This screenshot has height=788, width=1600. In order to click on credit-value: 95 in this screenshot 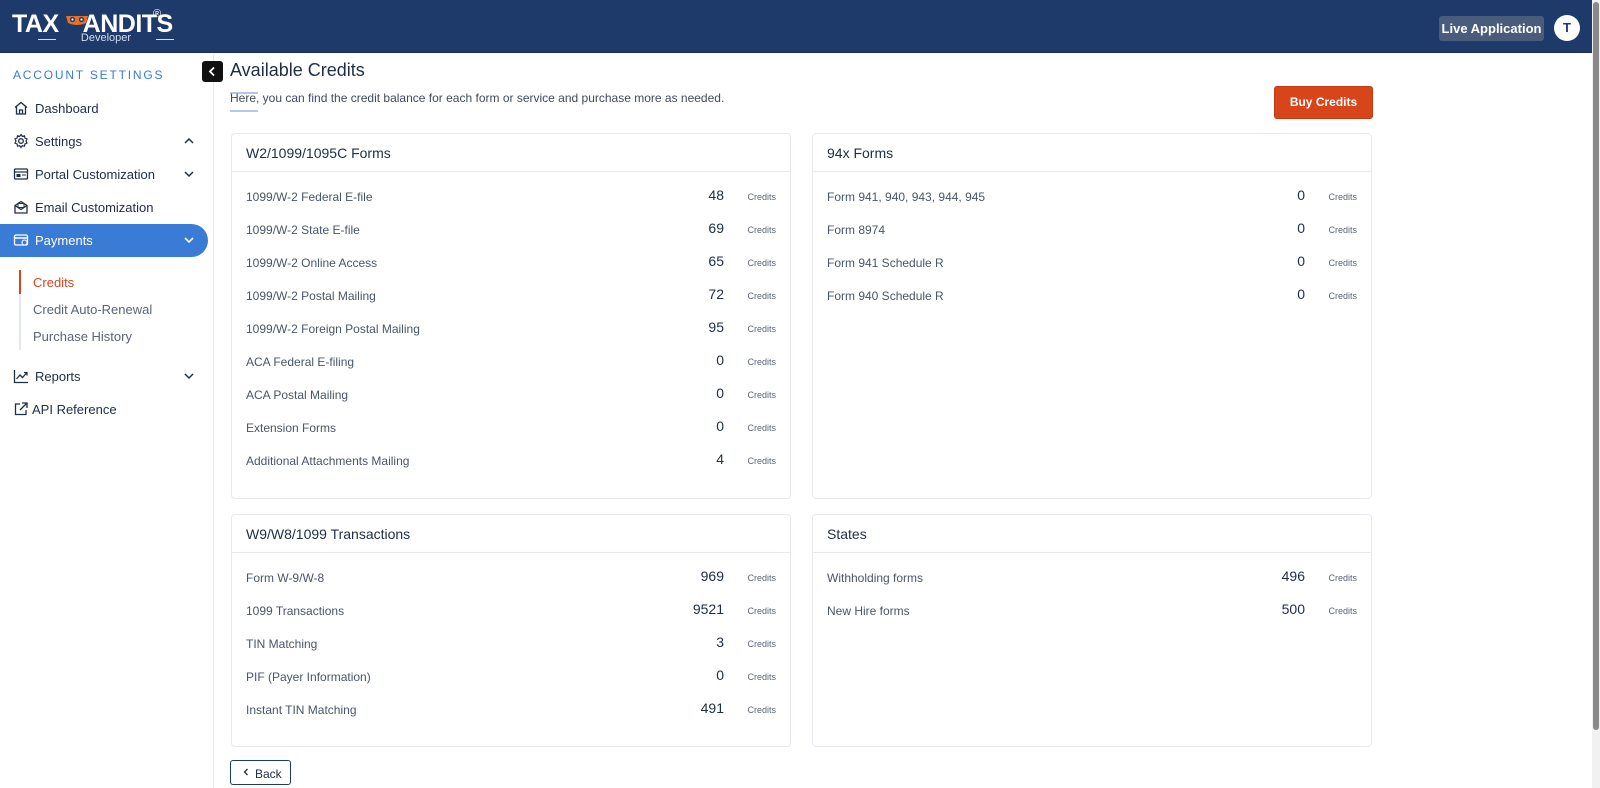, I will do `click(716, 327)`.